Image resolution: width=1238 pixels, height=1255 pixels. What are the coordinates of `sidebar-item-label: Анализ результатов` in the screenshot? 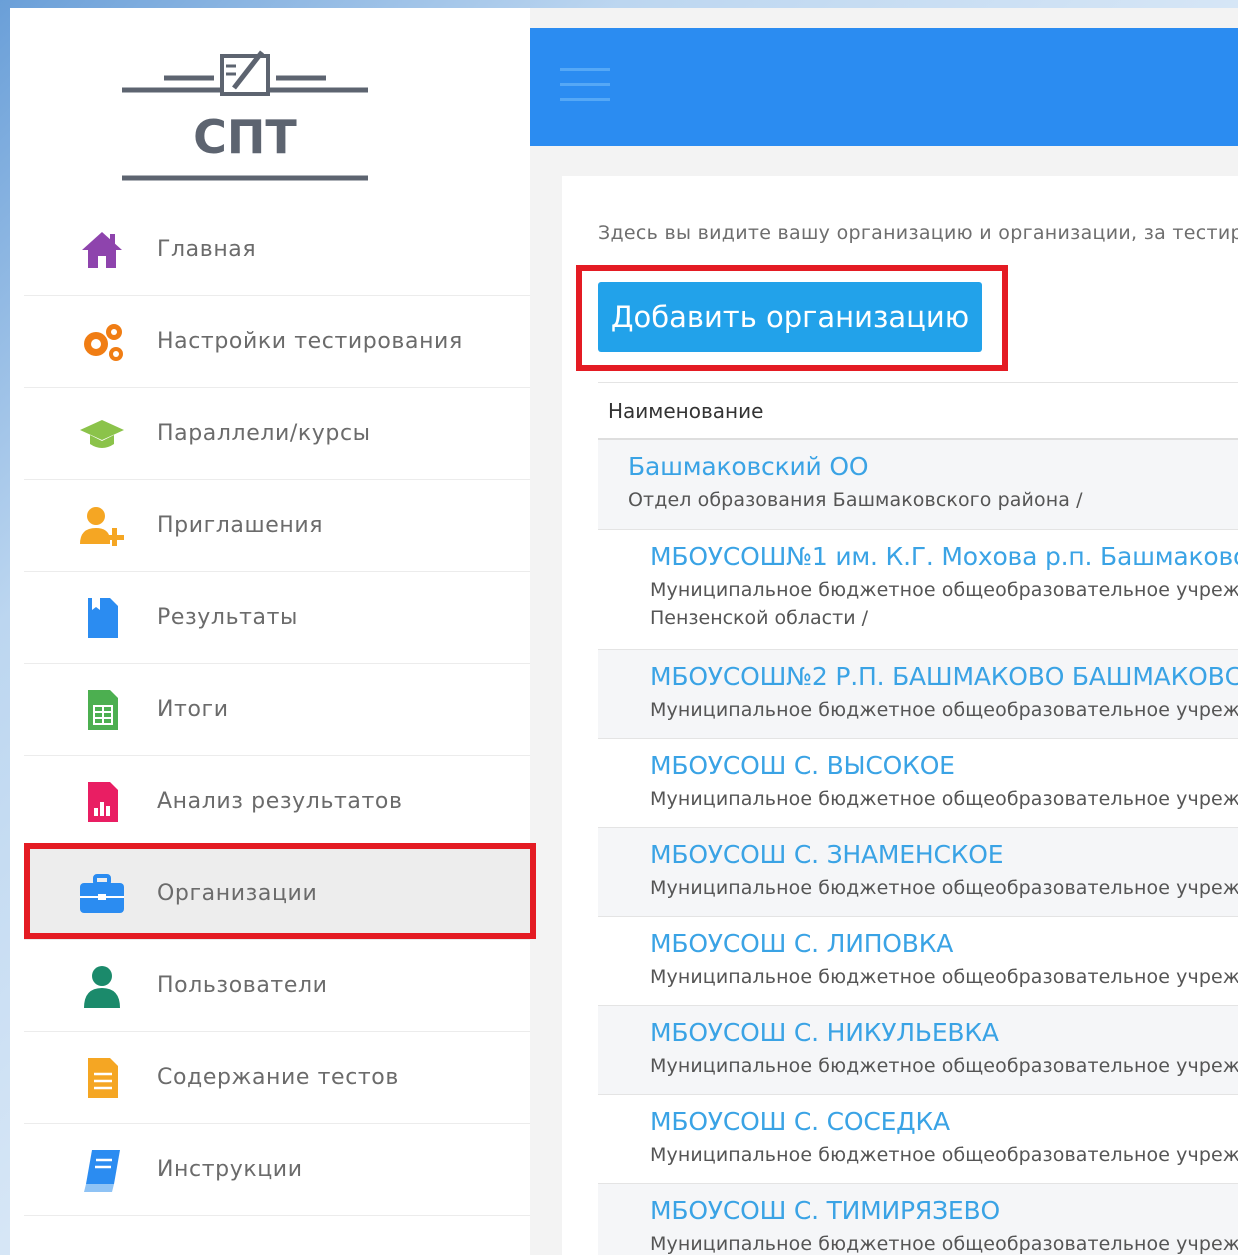 It's located at (280, 801).